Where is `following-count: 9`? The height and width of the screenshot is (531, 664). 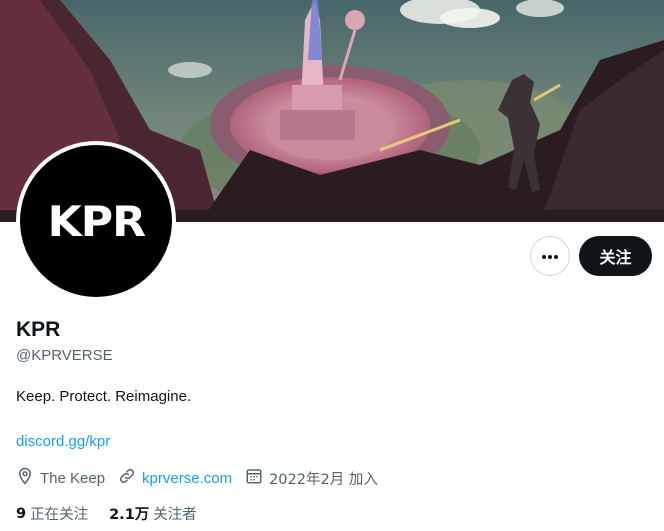 following-count: 9 is located at coordinates (21, 513).